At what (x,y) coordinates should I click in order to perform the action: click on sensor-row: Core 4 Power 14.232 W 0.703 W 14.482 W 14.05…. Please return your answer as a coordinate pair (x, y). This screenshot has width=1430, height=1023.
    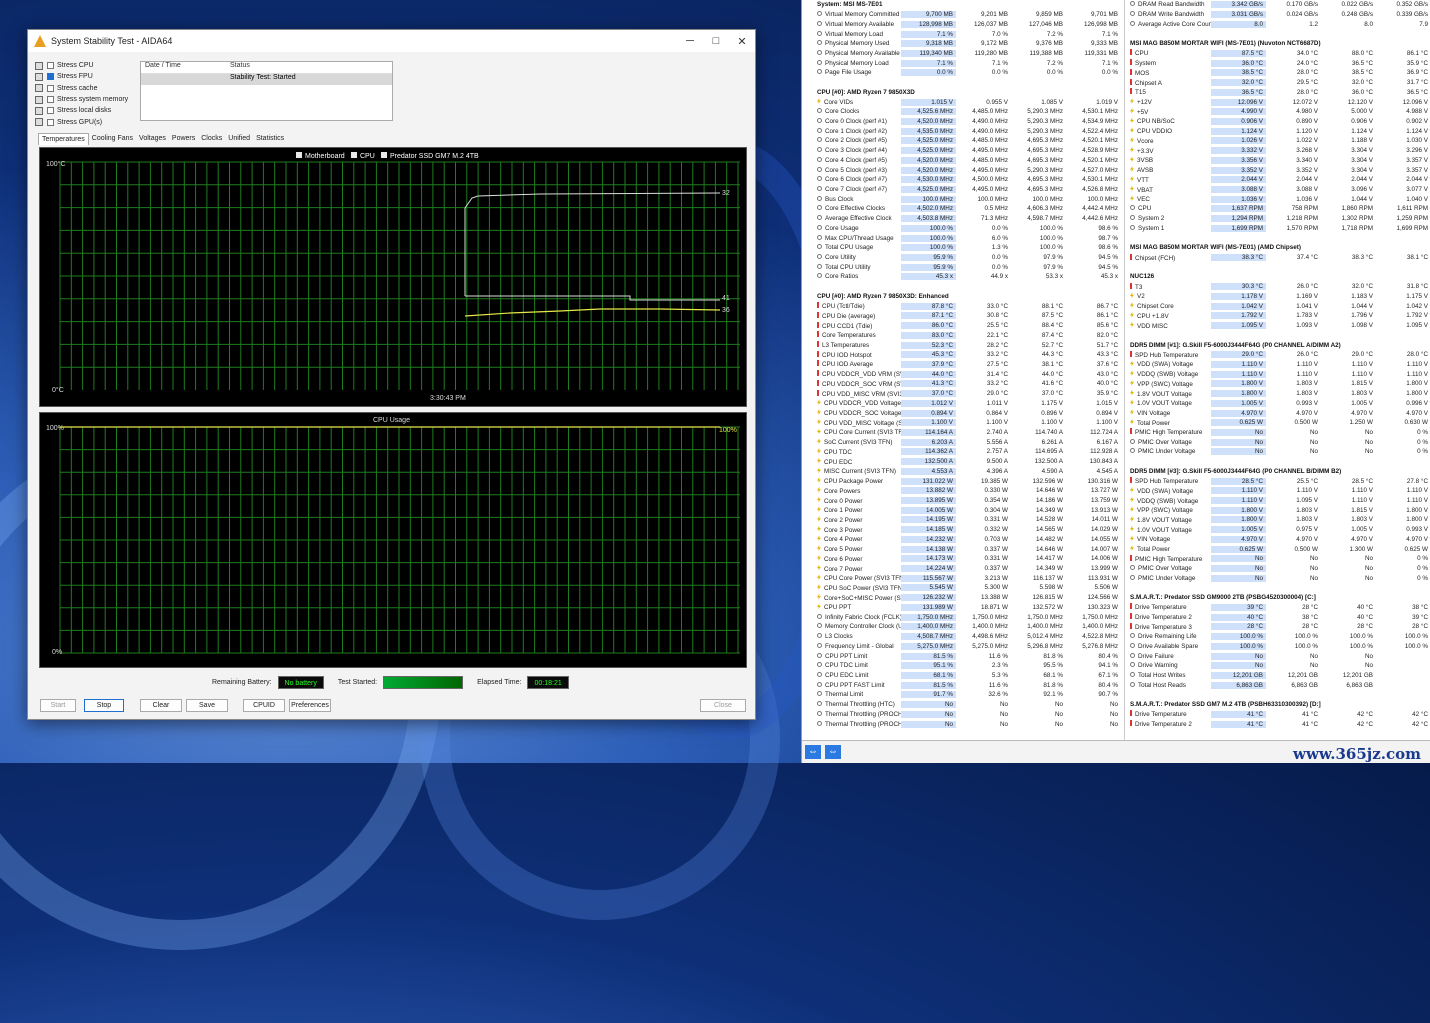
    Looking at the image, I should click on (967, 540).